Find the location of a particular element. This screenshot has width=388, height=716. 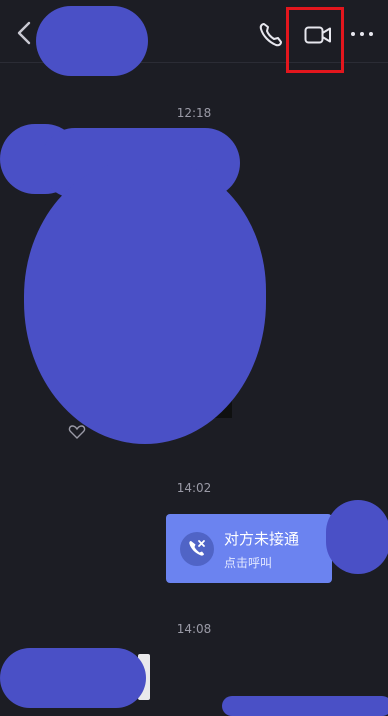

contact-name-redaction is located at coordinates (92, 41).